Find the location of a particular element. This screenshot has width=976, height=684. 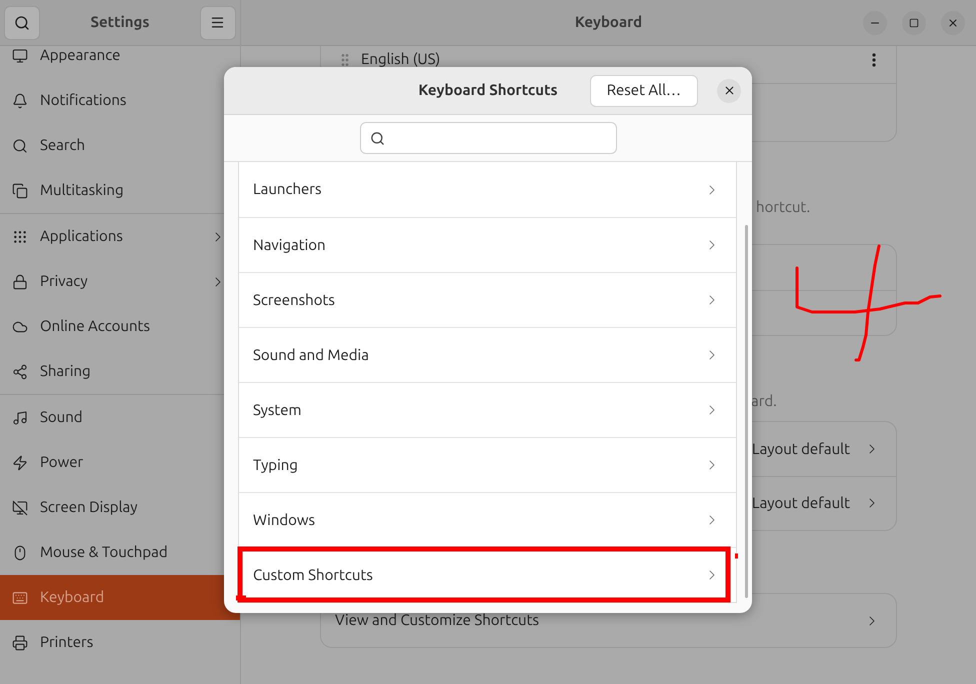

category-label: Navigation is located at coordinates (289, 244).